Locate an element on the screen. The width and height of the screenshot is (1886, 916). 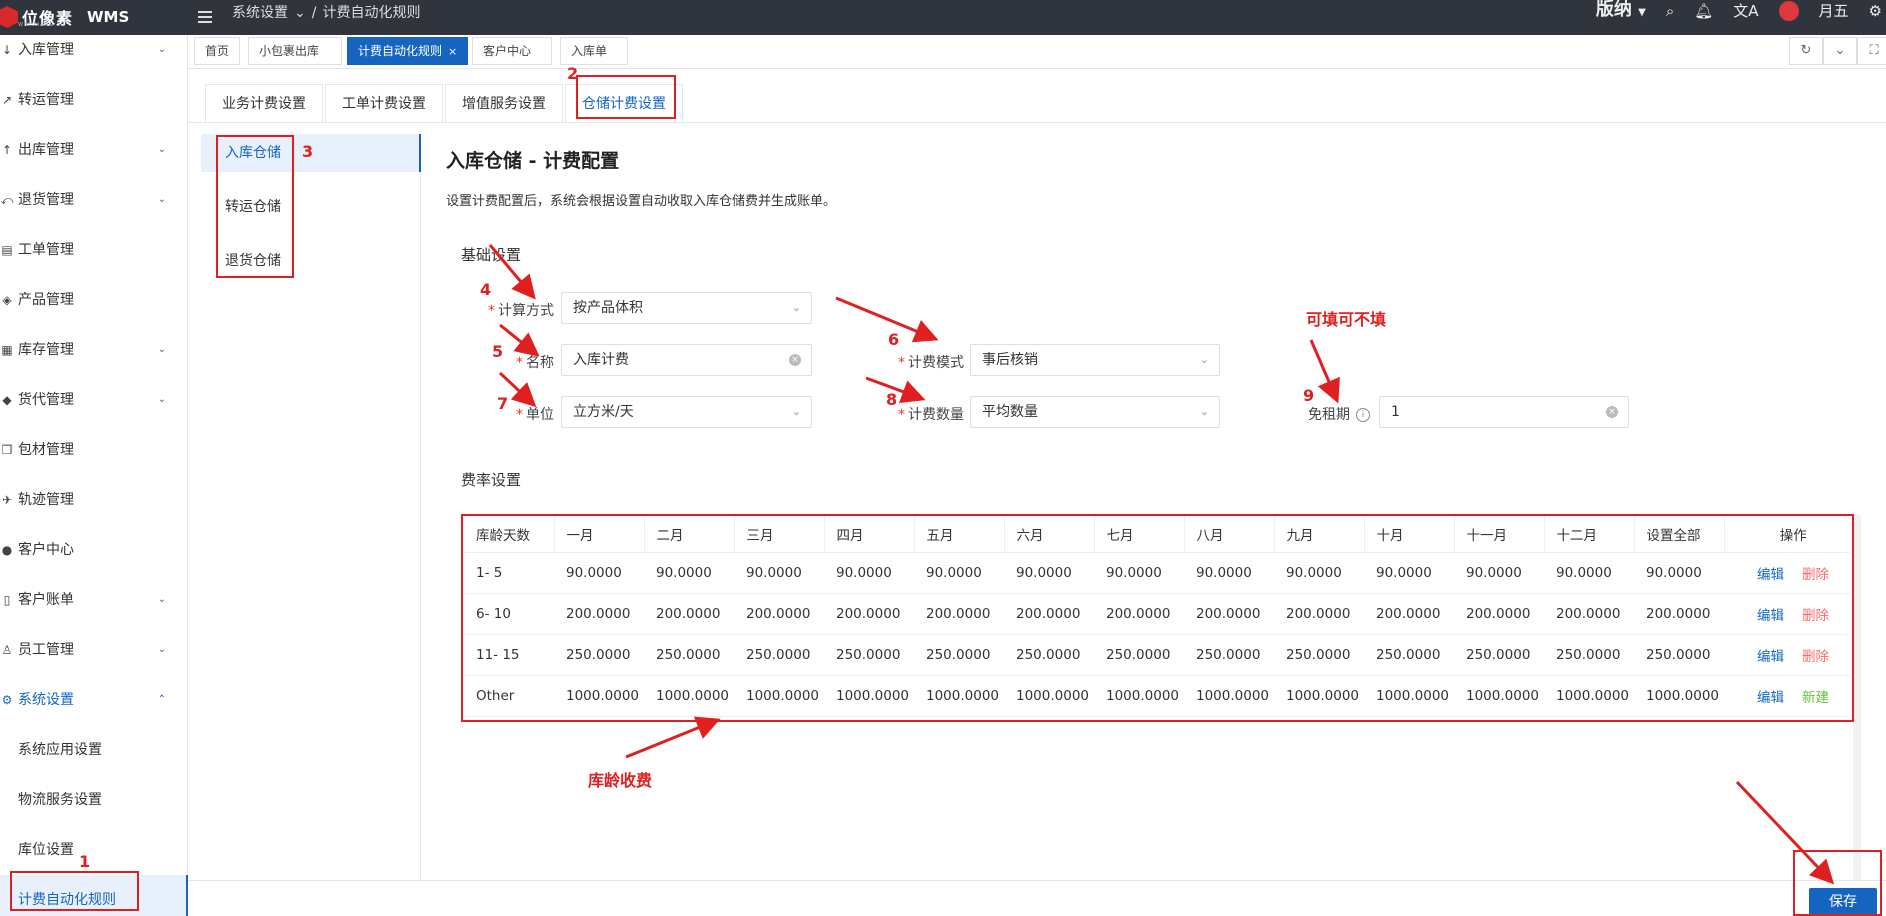
tab-workorder-billing: 工单计费设置 is located at coordinates (384, 103).